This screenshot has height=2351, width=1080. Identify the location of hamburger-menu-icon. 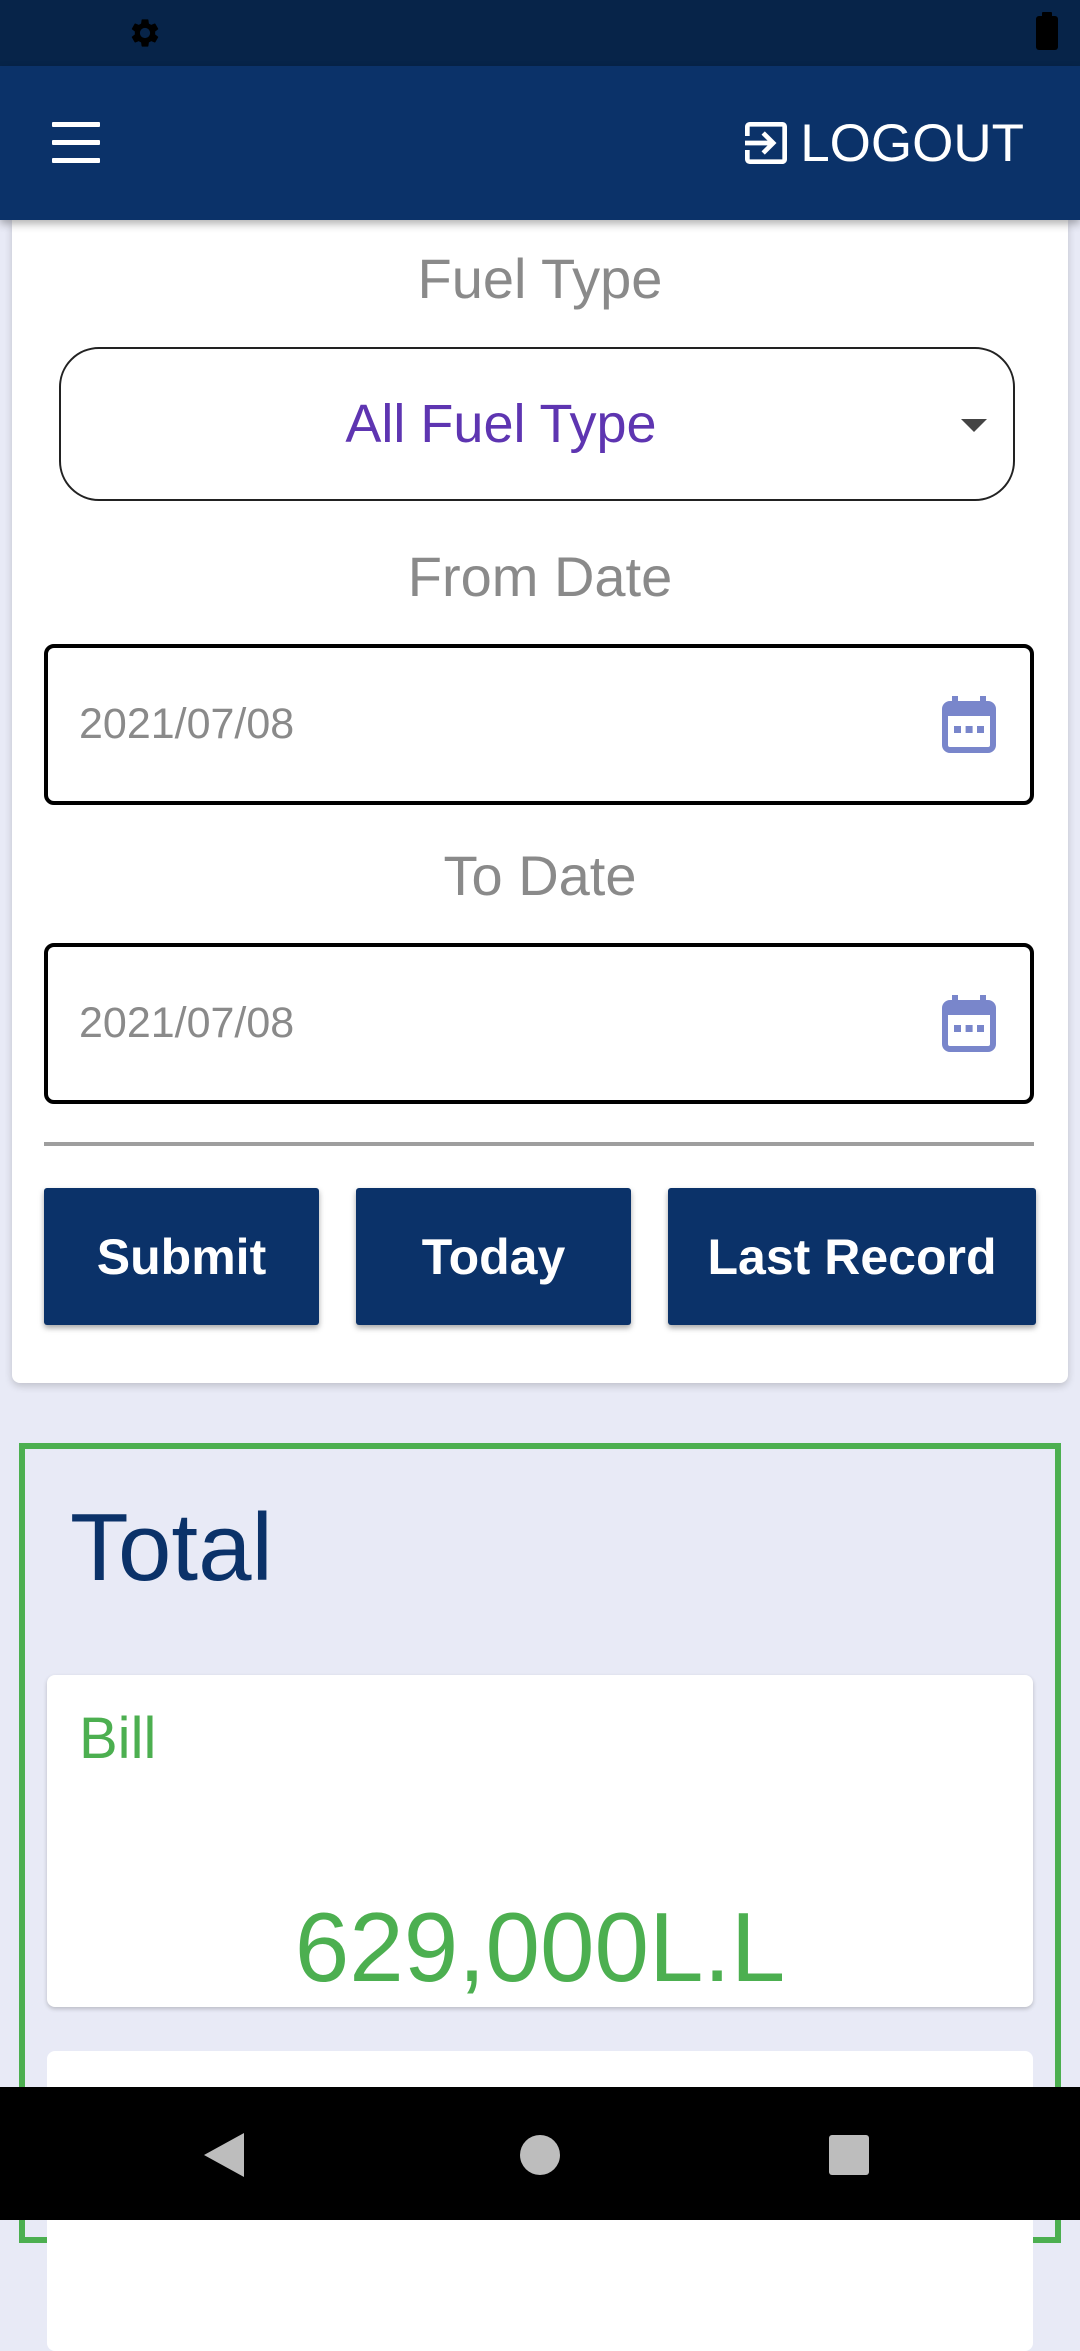
(76, 143).